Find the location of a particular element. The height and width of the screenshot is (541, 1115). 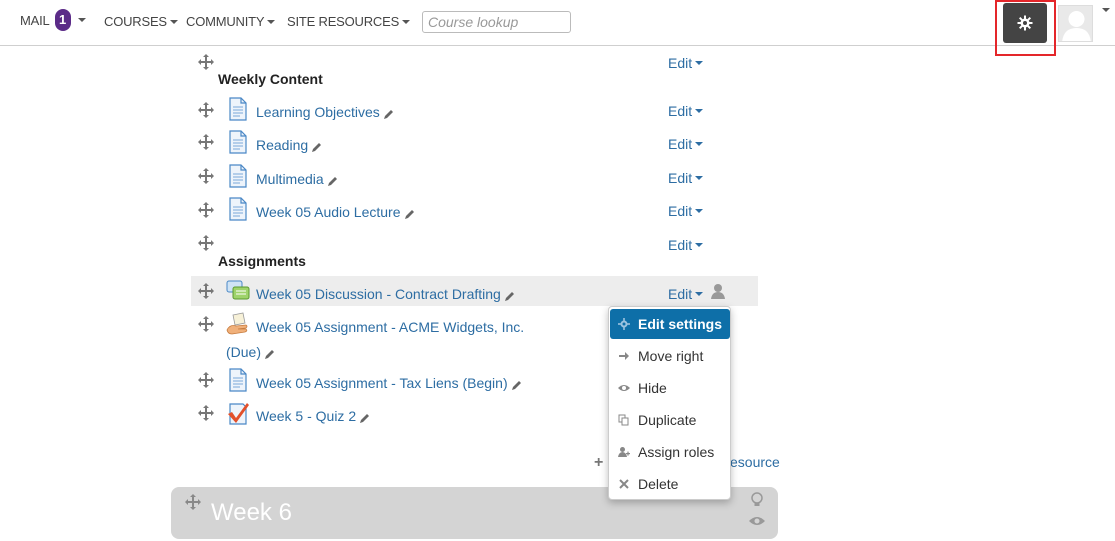

courses-menu: COURSES is located at coordinates (141, 21).